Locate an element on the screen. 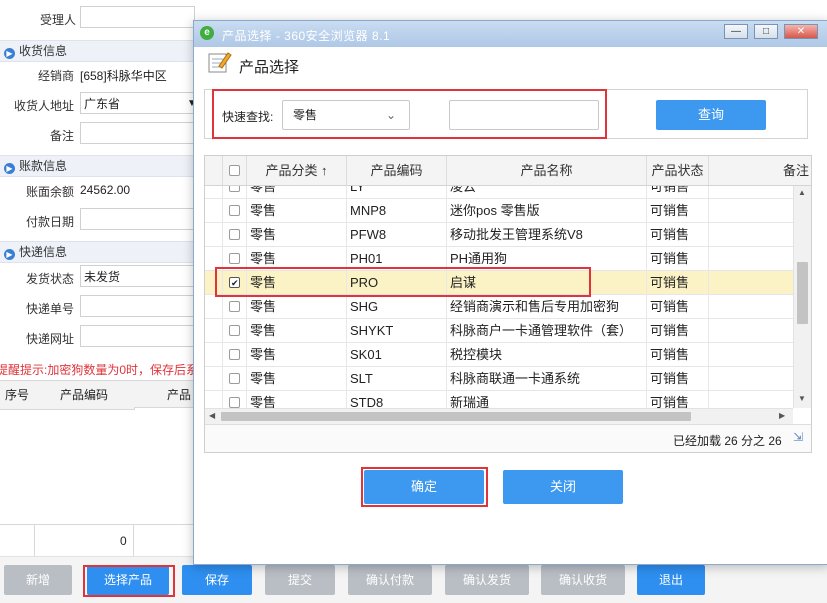  minimize-icon: — is located at coordinates (736, 31).